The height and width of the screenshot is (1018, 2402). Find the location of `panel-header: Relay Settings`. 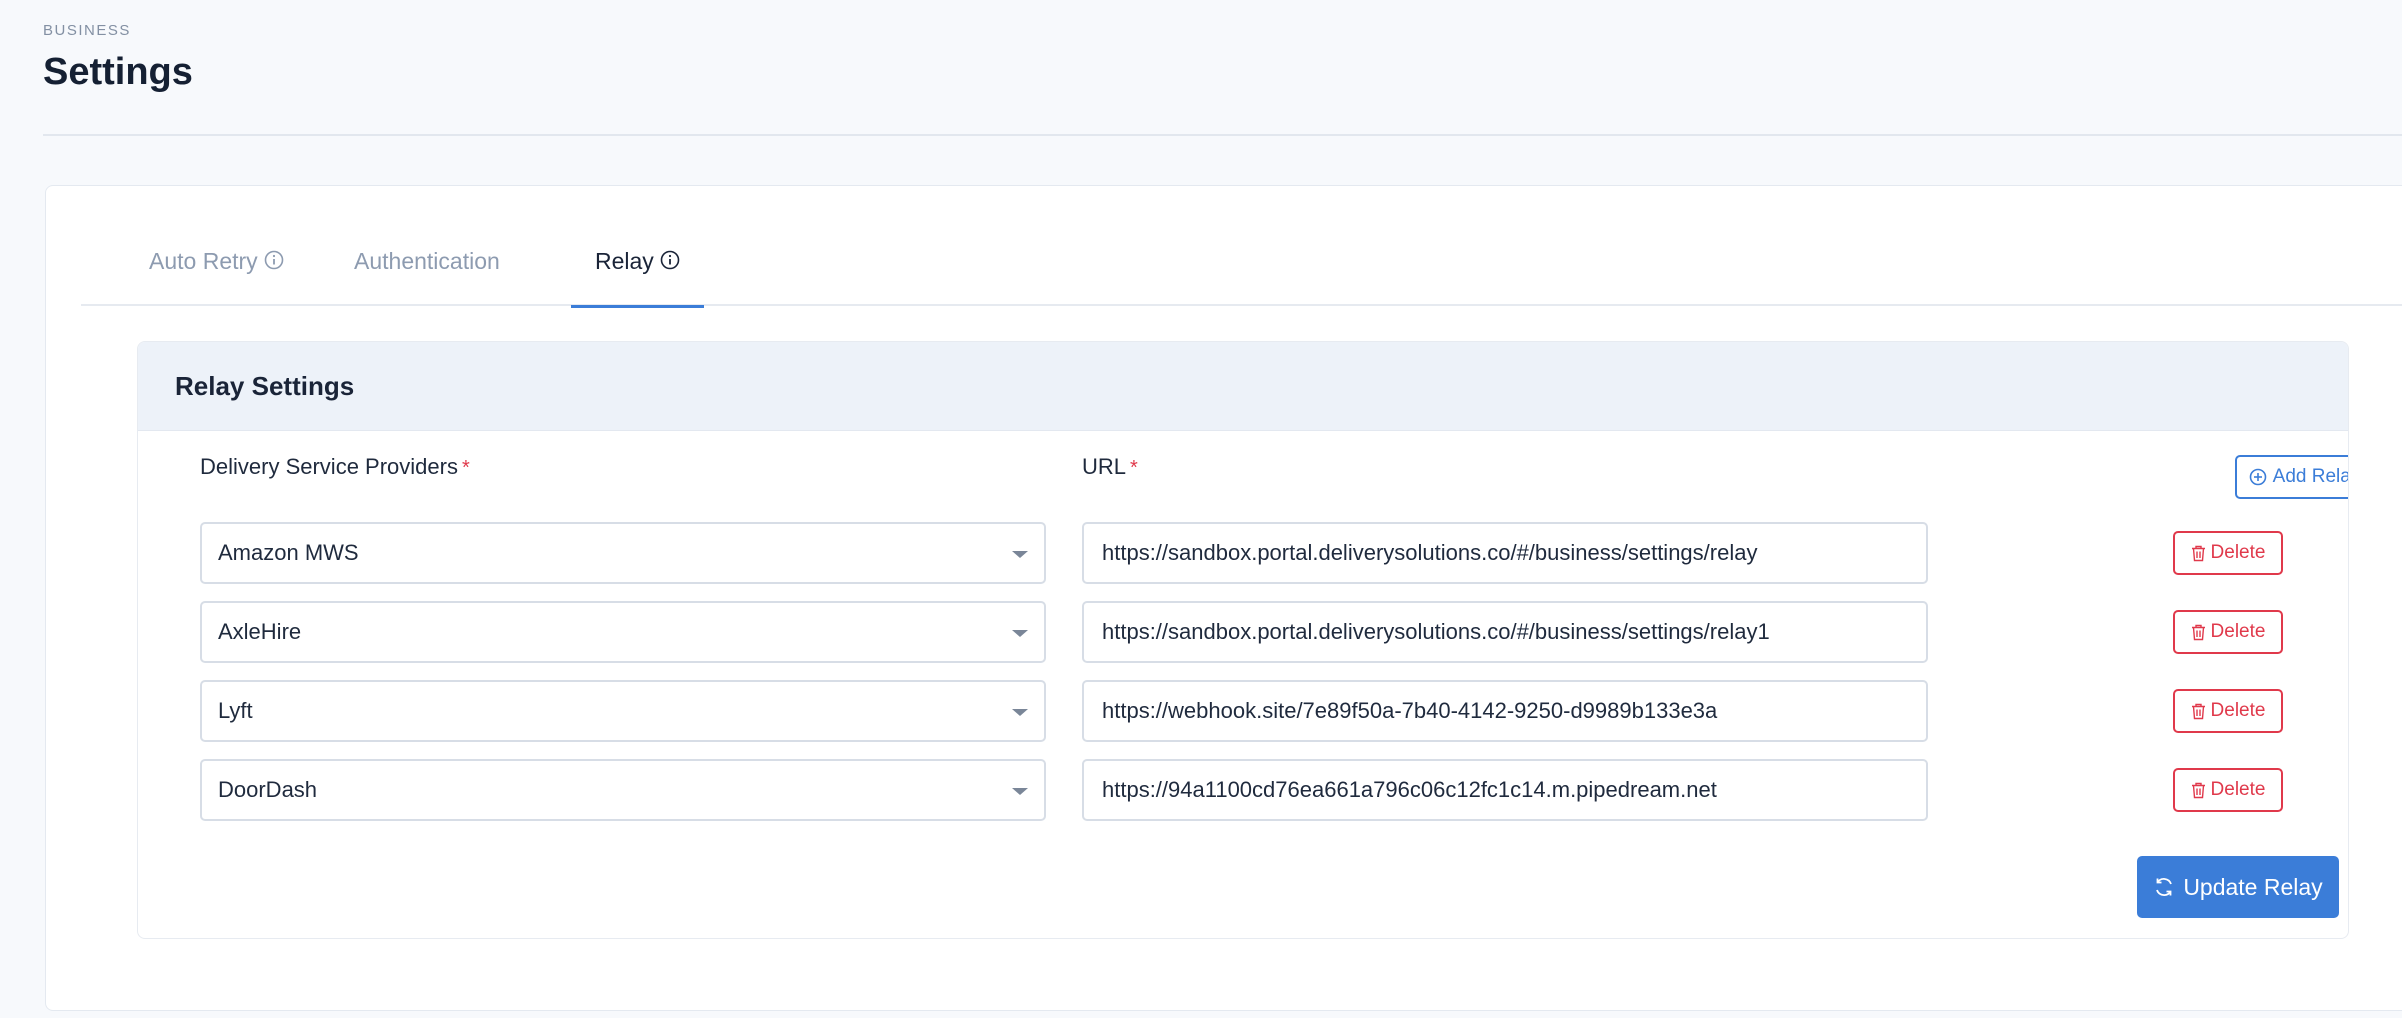

panel-header: Relay Settings is located at coordinates (1243, 386).